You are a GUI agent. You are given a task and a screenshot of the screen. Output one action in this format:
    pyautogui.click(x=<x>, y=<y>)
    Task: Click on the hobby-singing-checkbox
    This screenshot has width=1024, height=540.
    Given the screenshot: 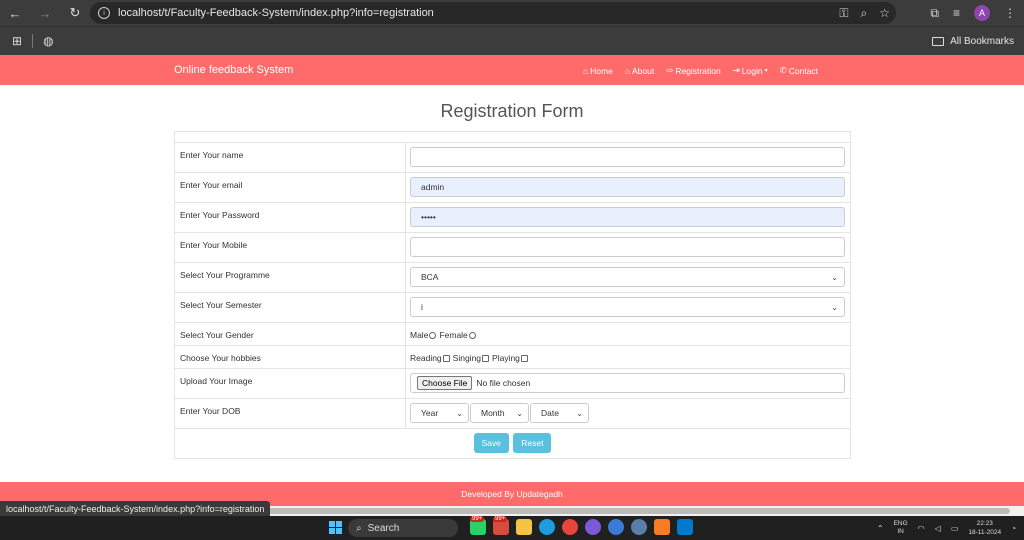 What is the action you would take?
    pyautogui.click(x=486, y=358)
    